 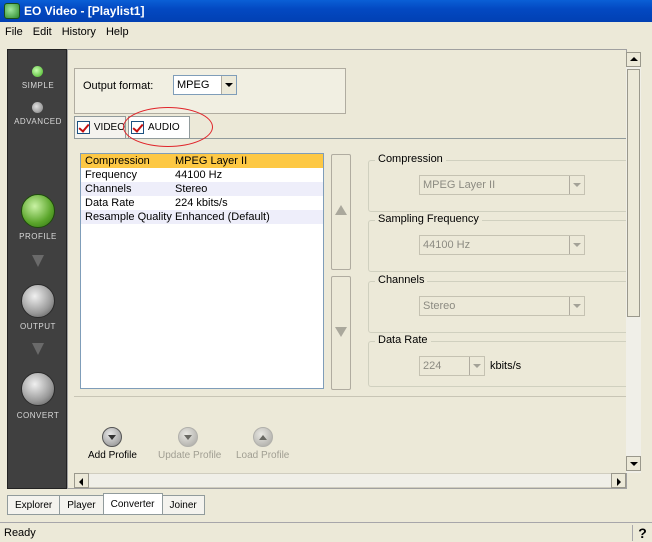 I want to click on sampling-frequency-group: Sampling Frequency 44100 Hz, so click(x=499, y=242).